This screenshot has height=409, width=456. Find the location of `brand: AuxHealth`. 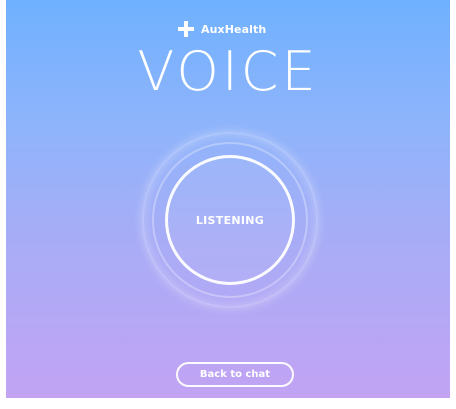

brand: AuxHealth is located at coordinates (222, 29).